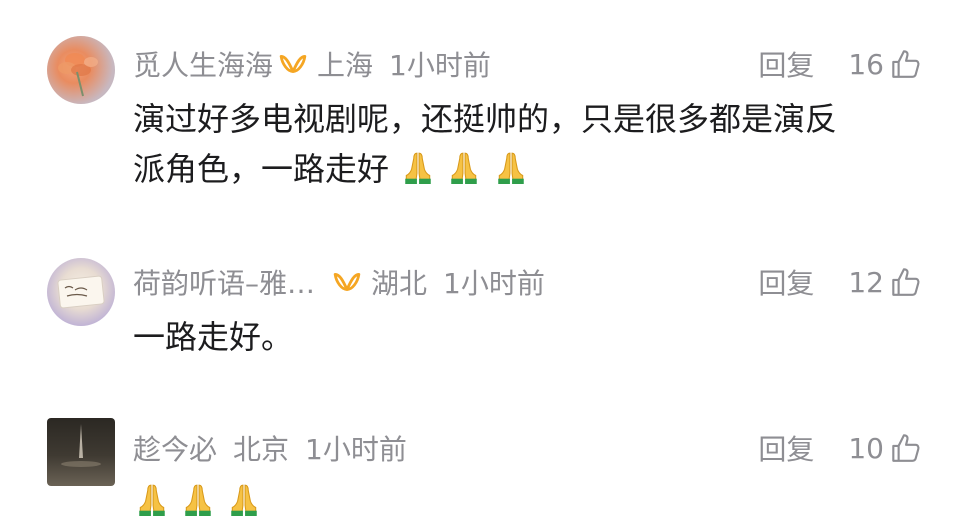 The image size is (960, 526). I want to click on location: 北京, so click(261, 449).